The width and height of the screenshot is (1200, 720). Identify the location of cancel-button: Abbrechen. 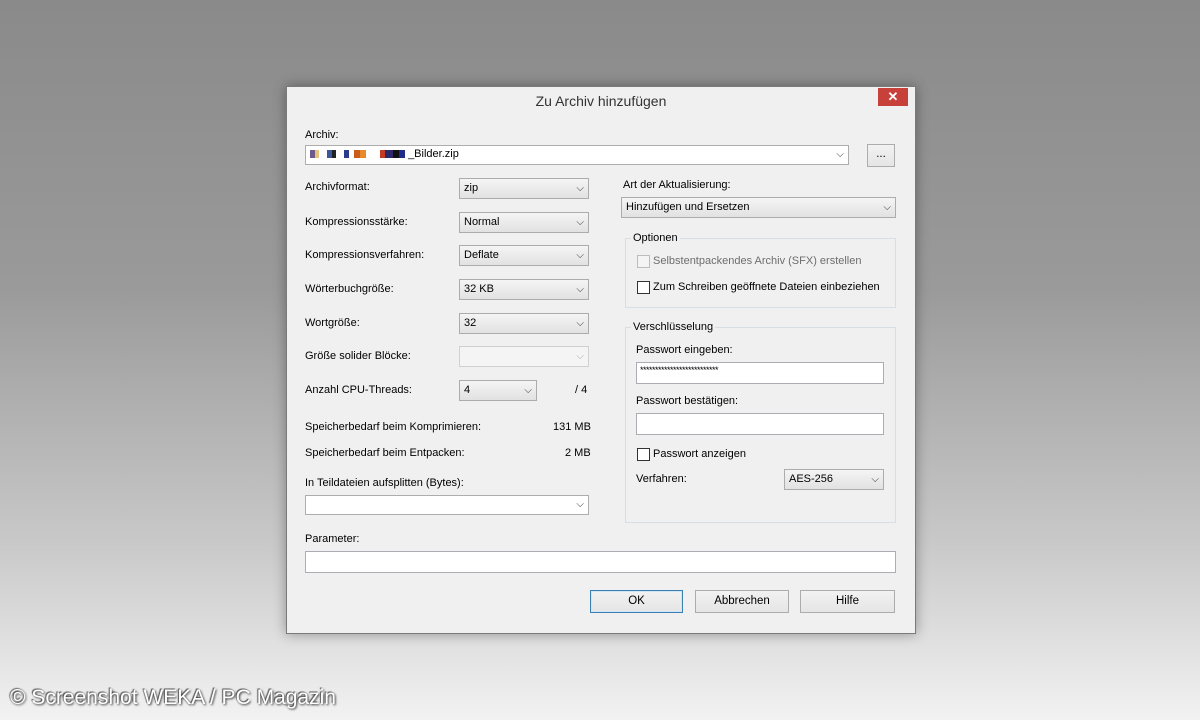
(742, 601).